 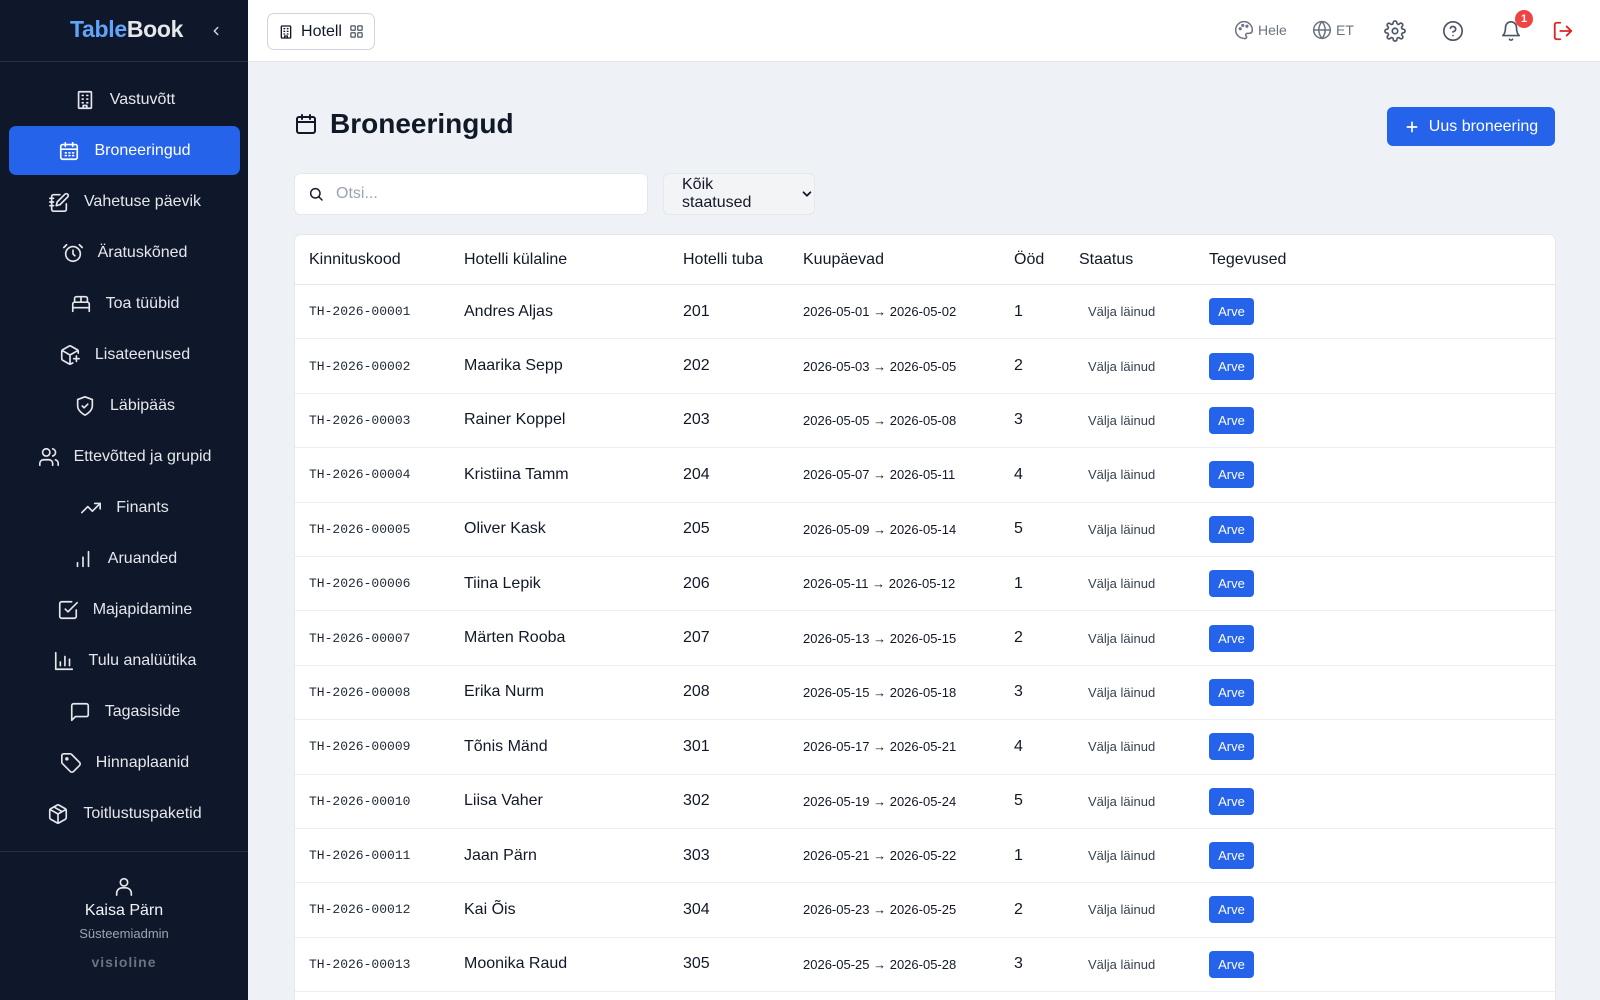 What do you see at coordinates (1524, 19) in the screenshot?
I see `notification-badge: 1` at bounding box center [1524, 19].